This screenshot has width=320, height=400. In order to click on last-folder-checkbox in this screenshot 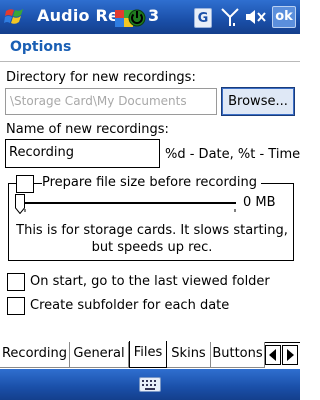, I will do `click(16, 282)`.